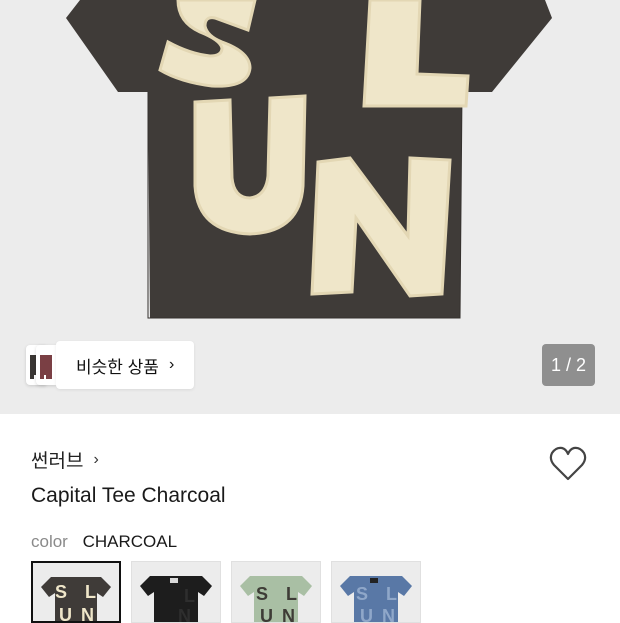  I want to click on similar-products: 비슷한 상품 ›, so click(110, 365).